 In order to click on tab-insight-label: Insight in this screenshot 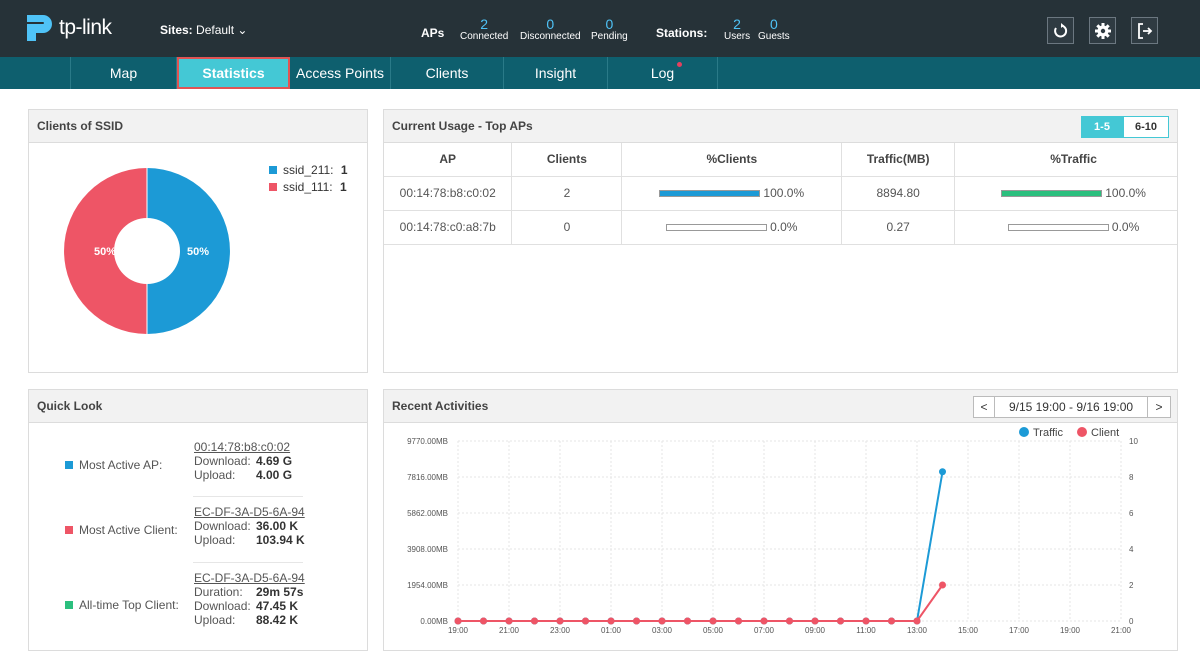, I will do `click(555, 73)`.